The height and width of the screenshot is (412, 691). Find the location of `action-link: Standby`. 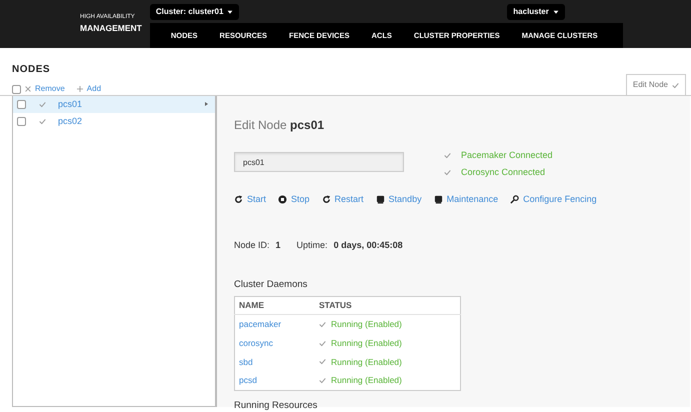

action-link: Standby is located at coordinates (399, 199).